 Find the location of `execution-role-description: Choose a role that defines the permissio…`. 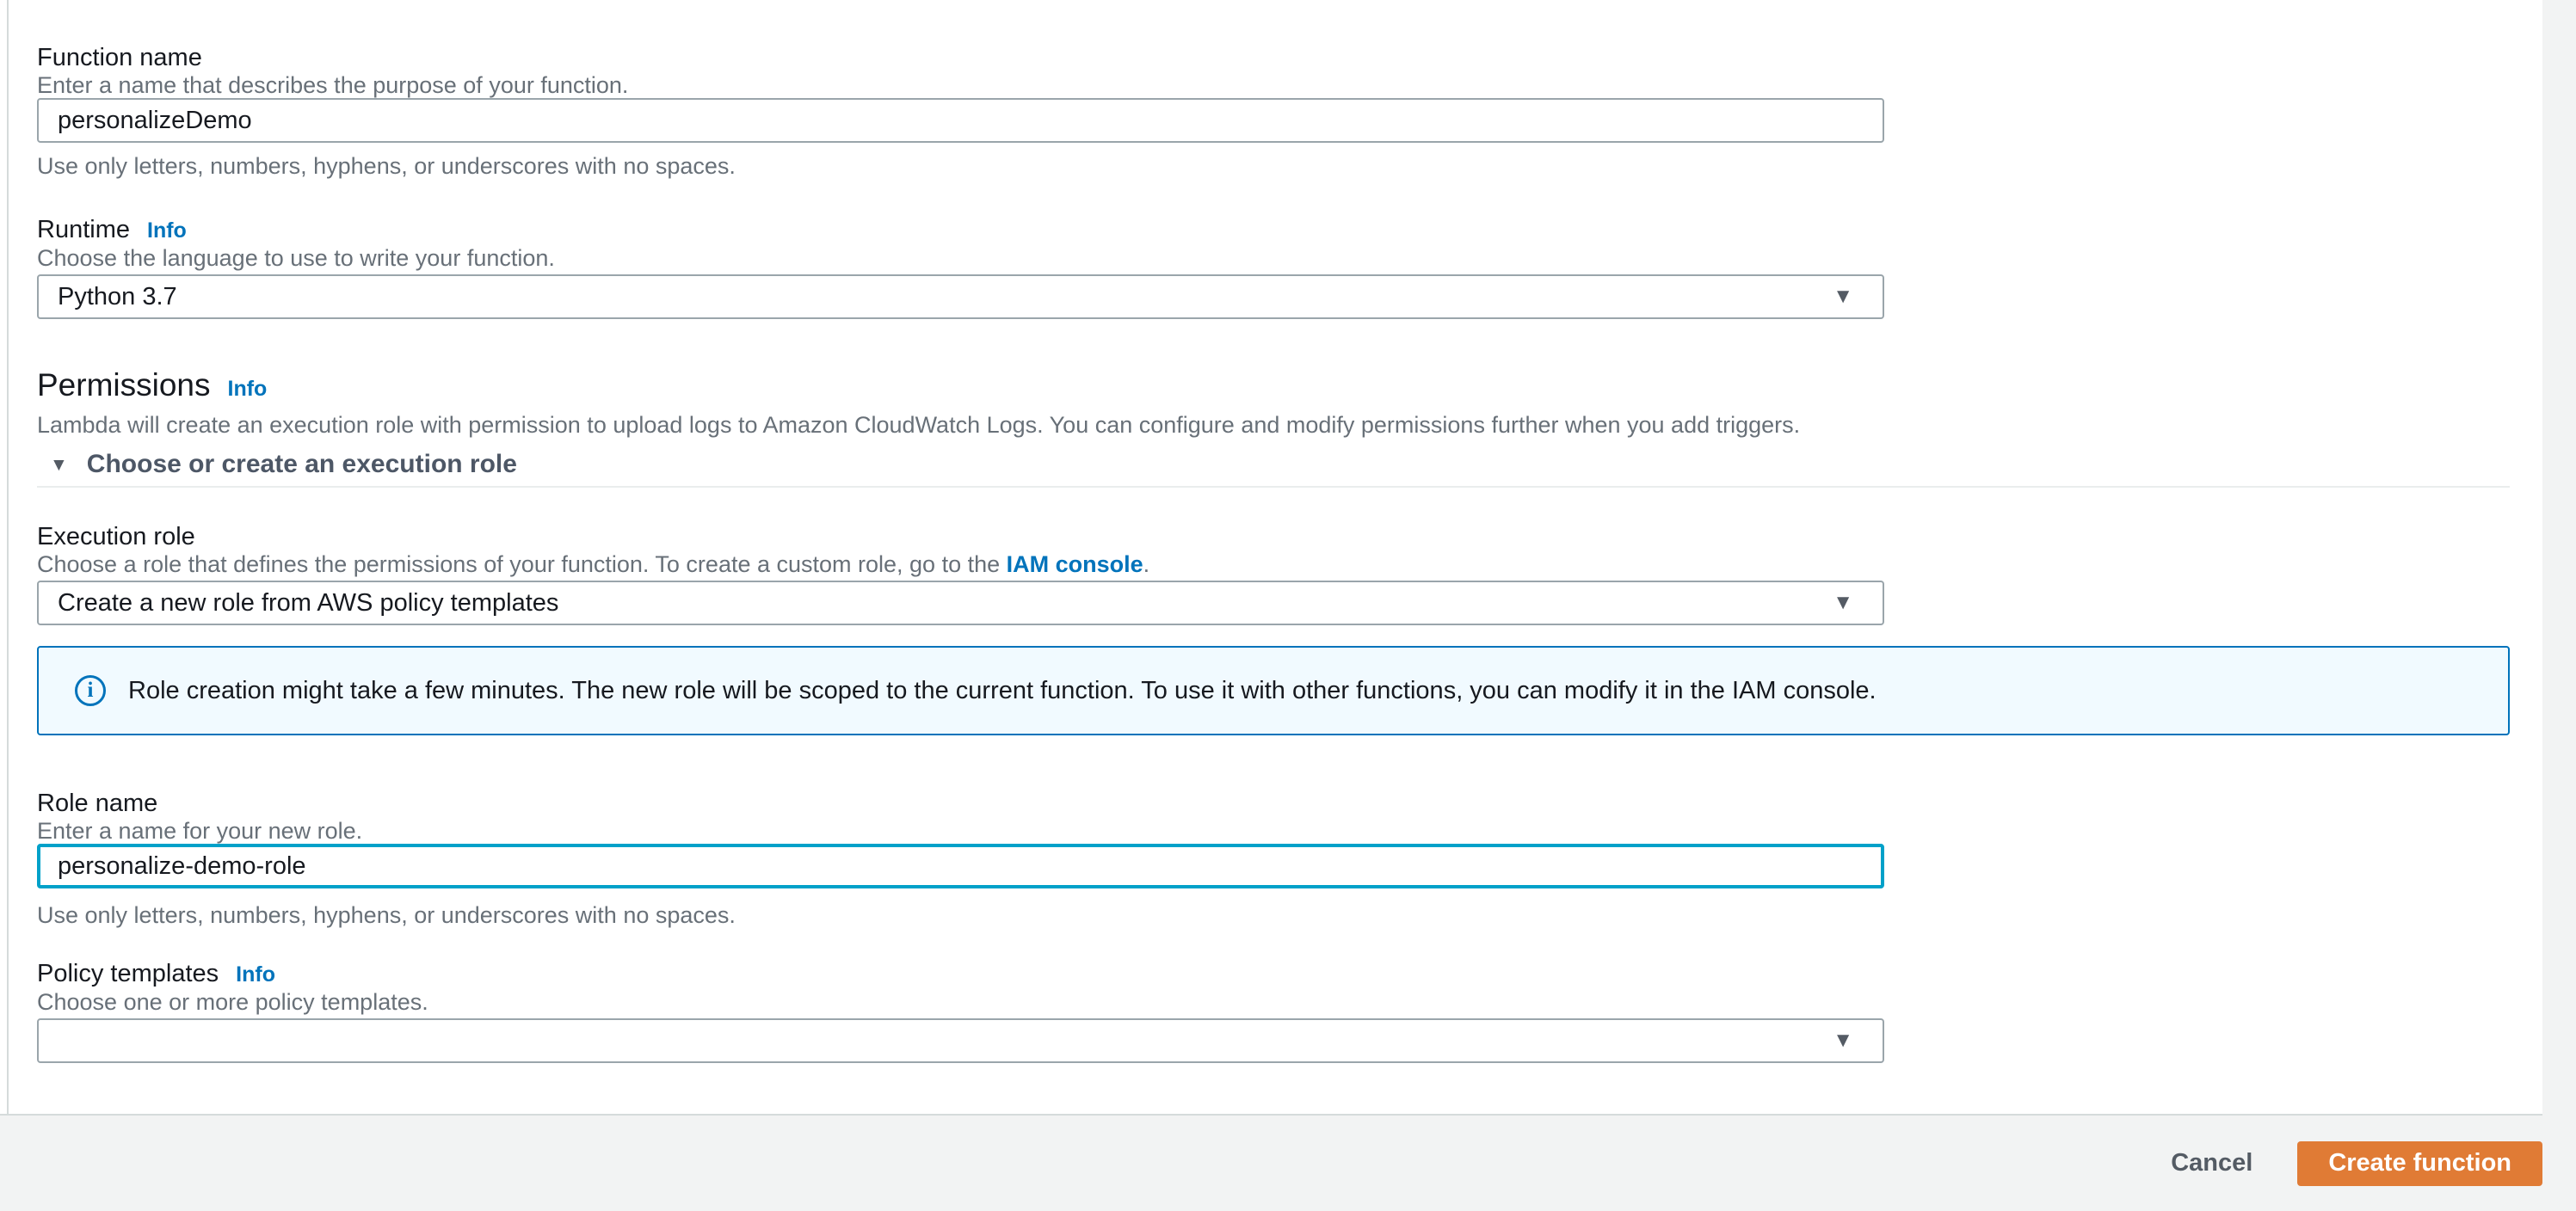

execution-role-description: Choose a role that defines the permissio… is located at coordinates (1274, 564).